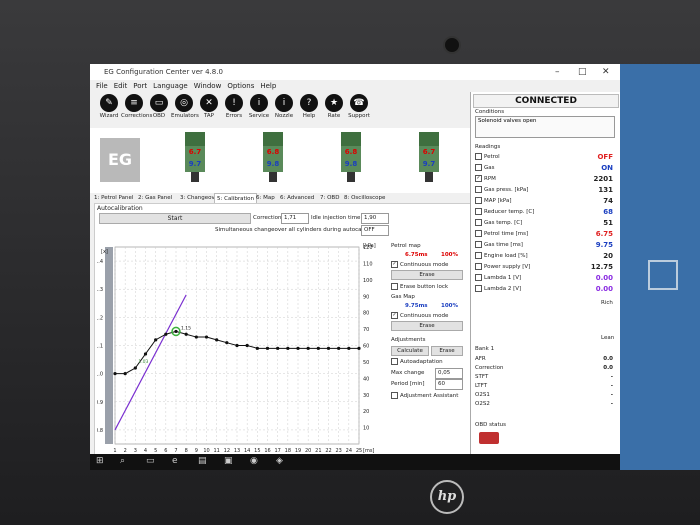 Image resolution: width=700 pixels, height=525 pixels. Describe the element at coordinates (254, 461) in the screenshot. I see `chrome-icon: ◉` at that location.